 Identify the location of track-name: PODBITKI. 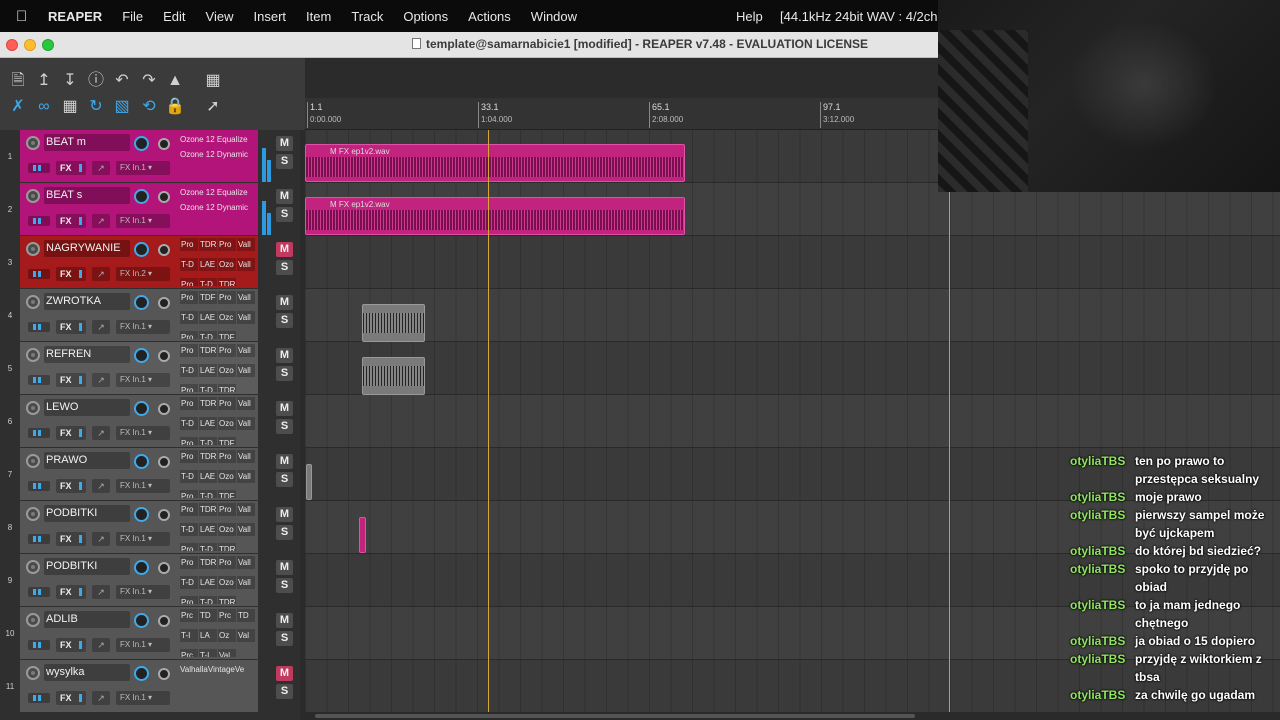
(87, 566).